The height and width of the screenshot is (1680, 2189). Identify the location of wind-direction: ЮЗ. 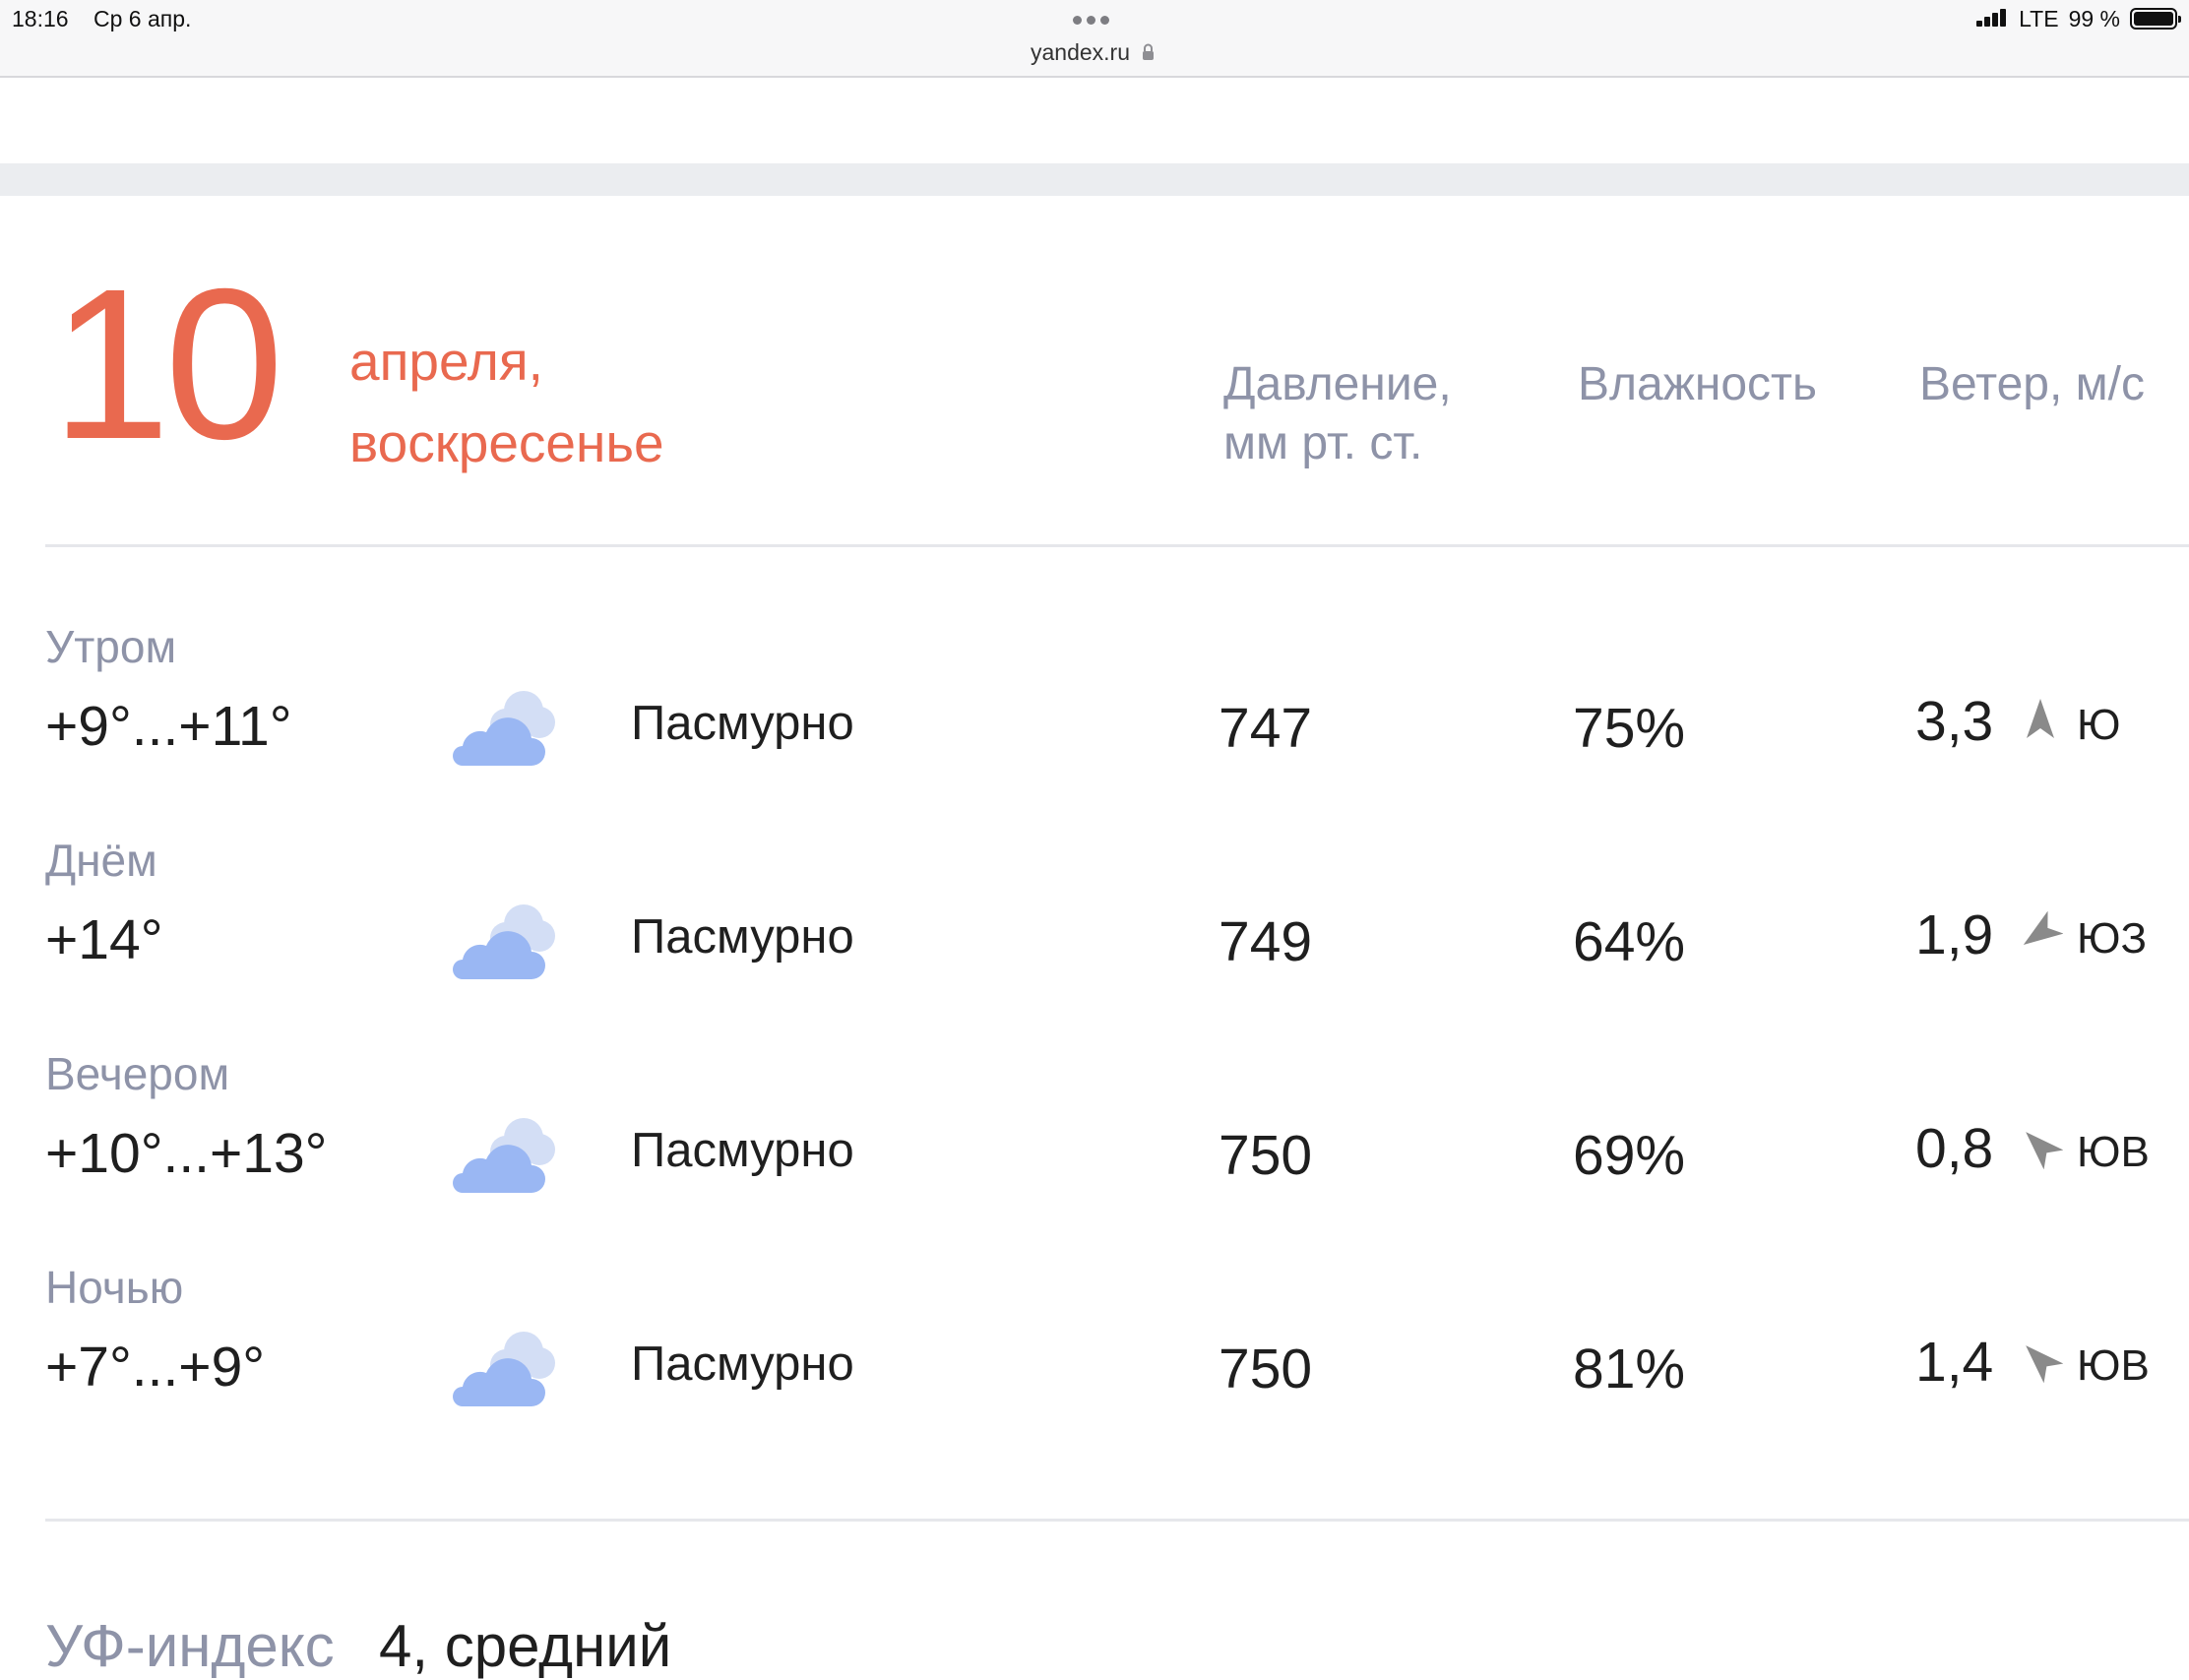
(2112, 938).